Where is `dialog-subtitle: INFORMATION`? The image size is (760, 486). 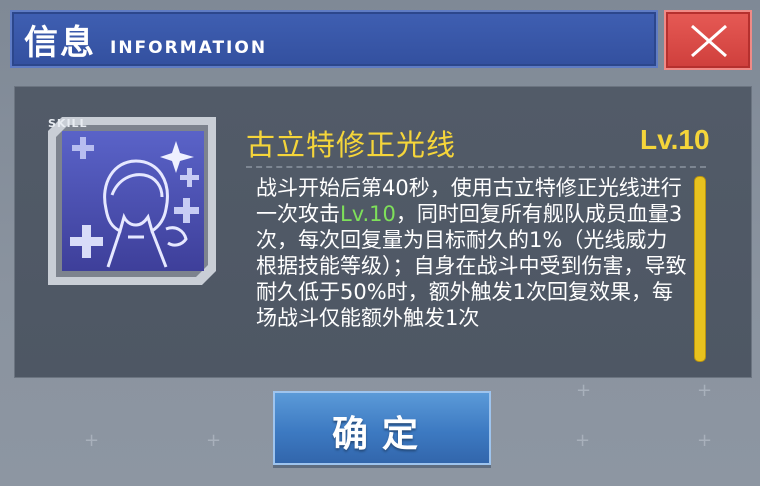
dialog-subtitle: INFORMATION is located at coordinates (189, 48).